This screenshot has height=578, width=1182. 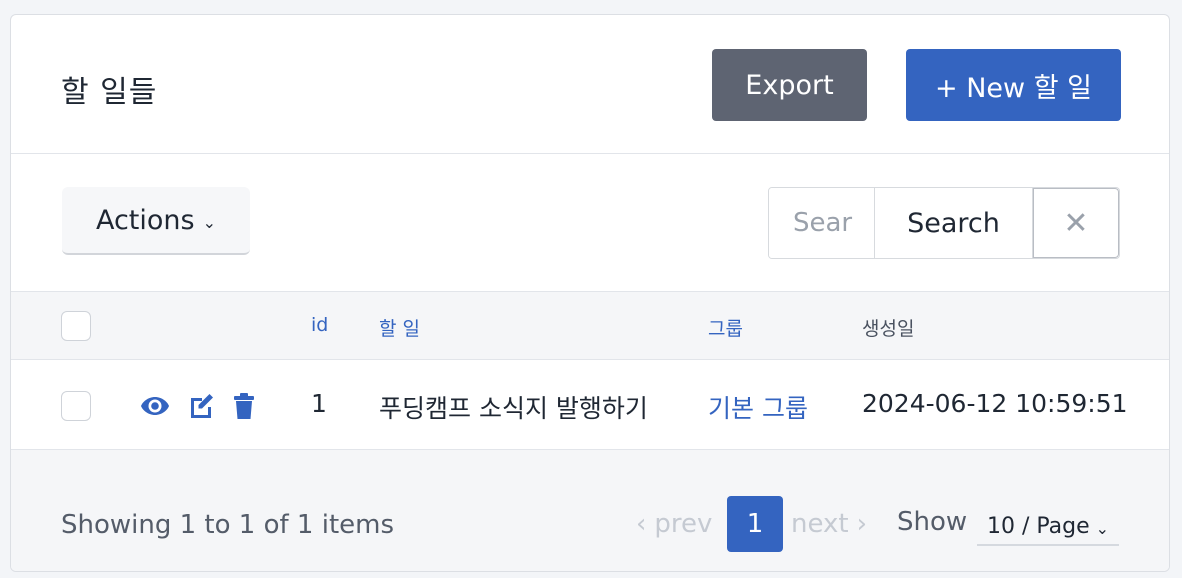 What do you see at coordinates (399, 327) in the screenshot?
I see `column-todo: 할 일` at bounding box center [399, 327].